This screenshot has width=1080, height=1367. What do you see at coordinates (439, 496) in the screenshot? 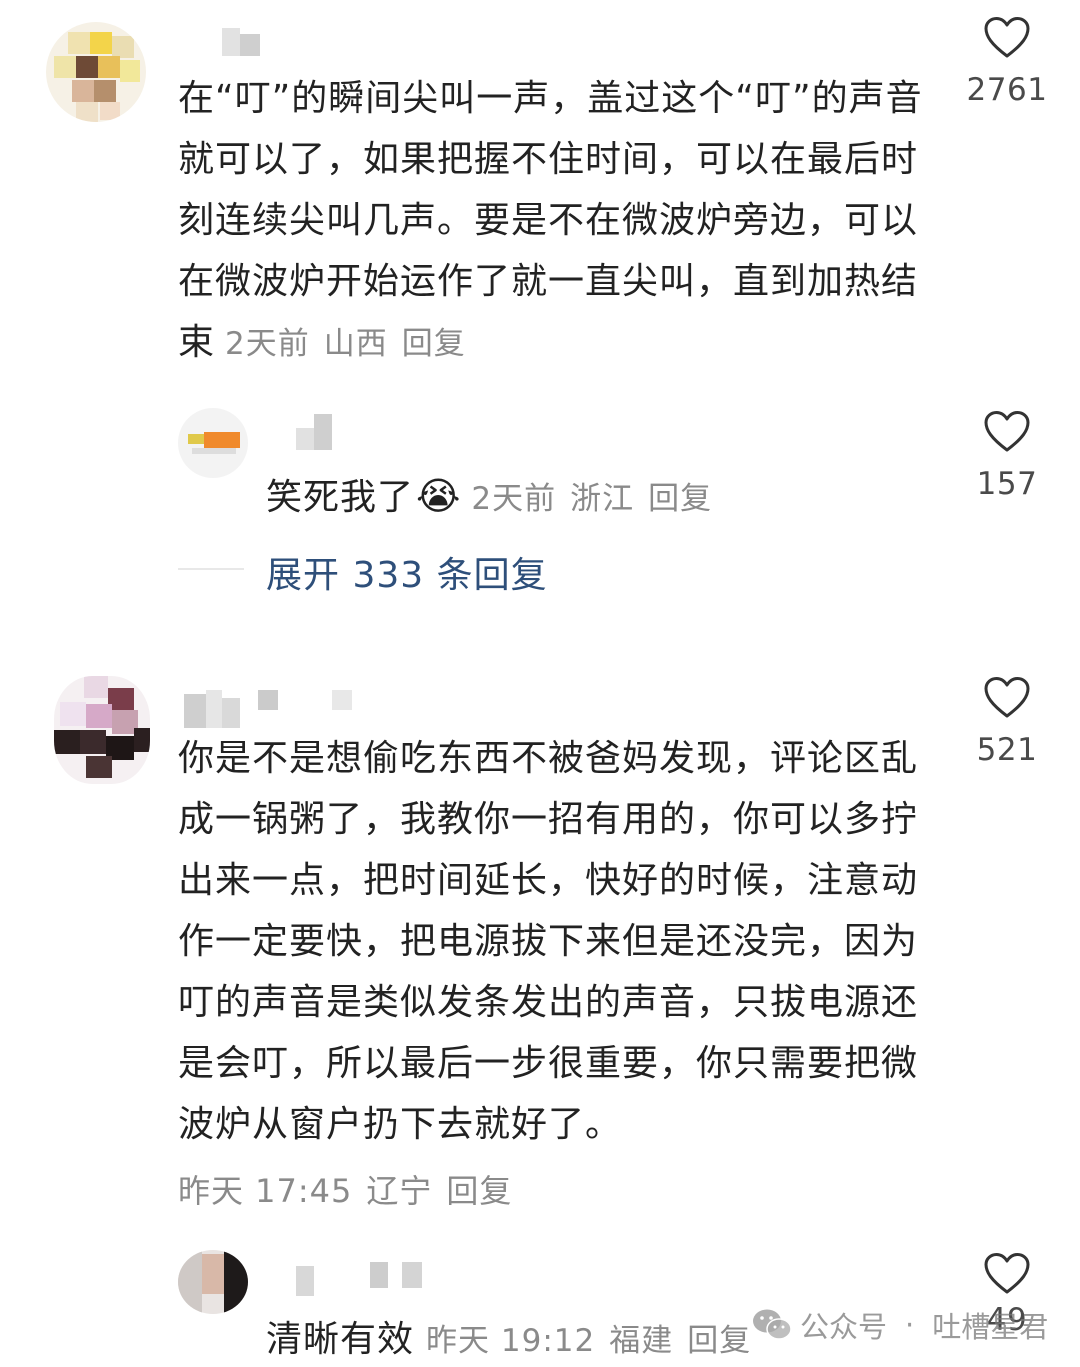
I see `crying-emoji-icon: 😭` at bounding box center [439, 496].